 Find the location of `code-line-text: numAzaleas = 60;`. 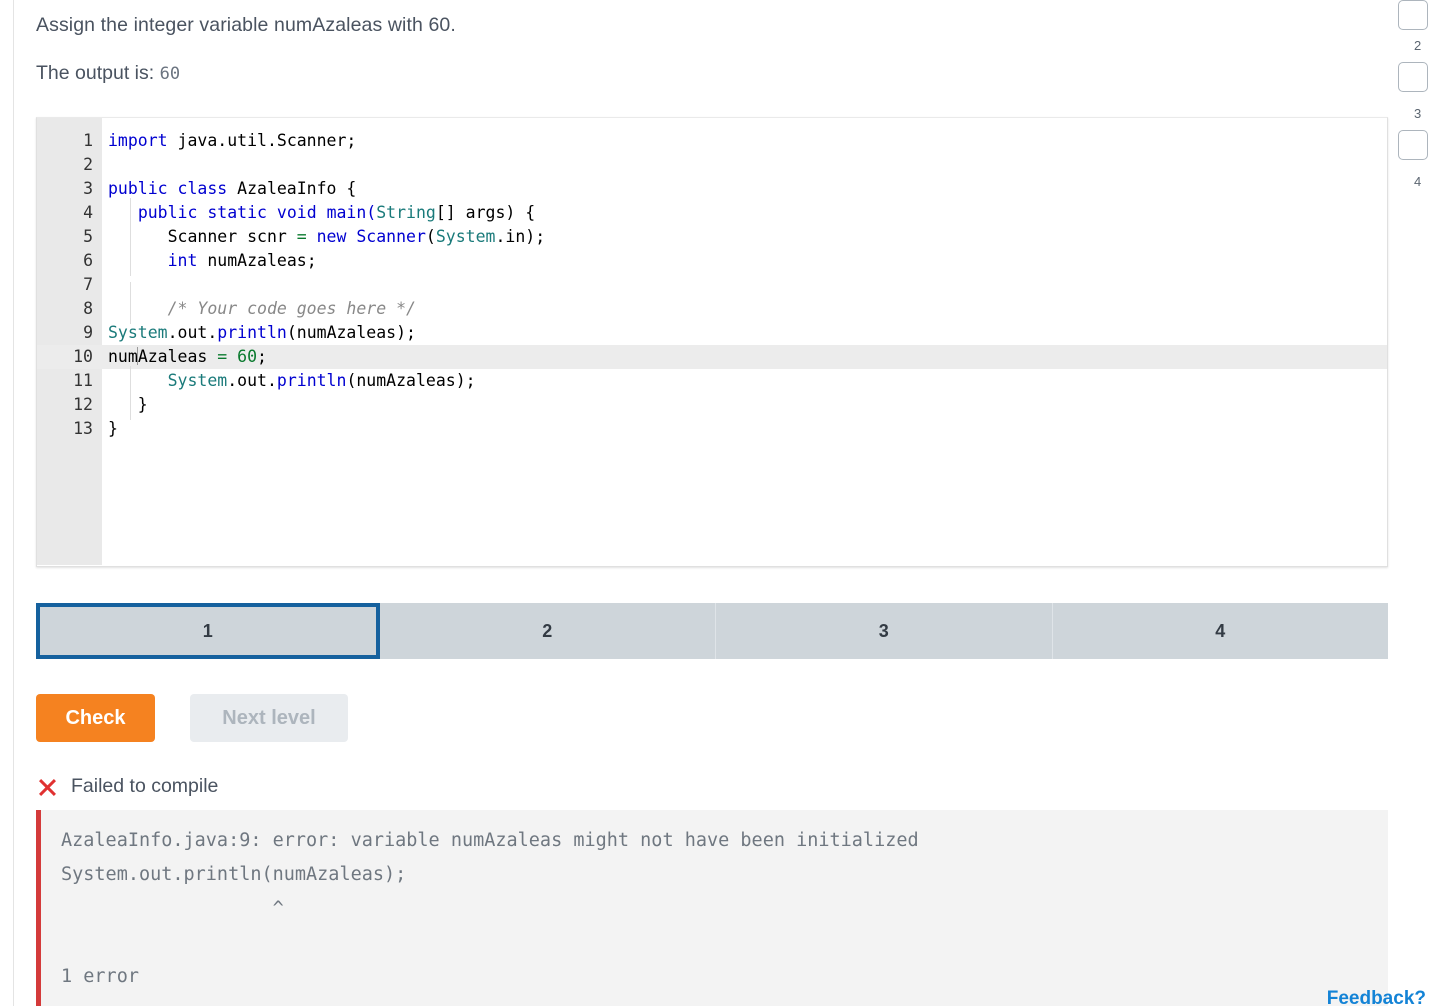

code-line-text: numAzaleas = 60; is located at coordinates (184, 357).